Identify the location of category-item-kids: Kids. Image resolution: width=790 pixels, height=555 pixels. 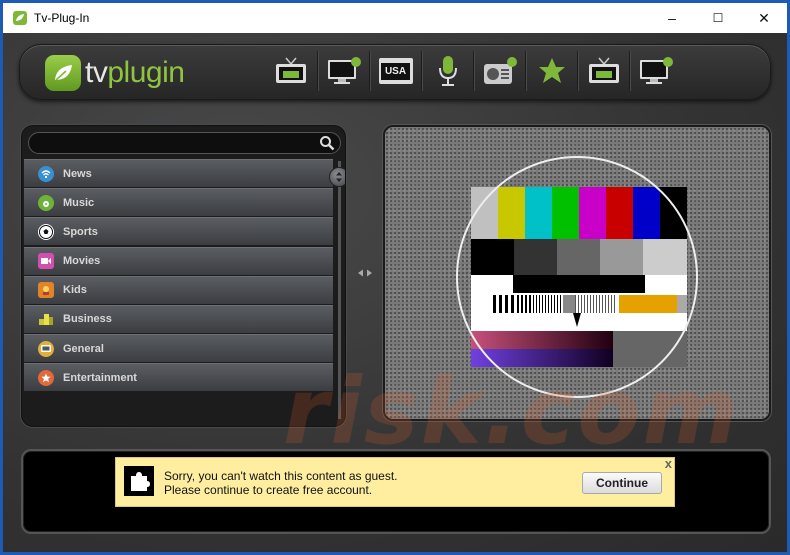
(178, 289).